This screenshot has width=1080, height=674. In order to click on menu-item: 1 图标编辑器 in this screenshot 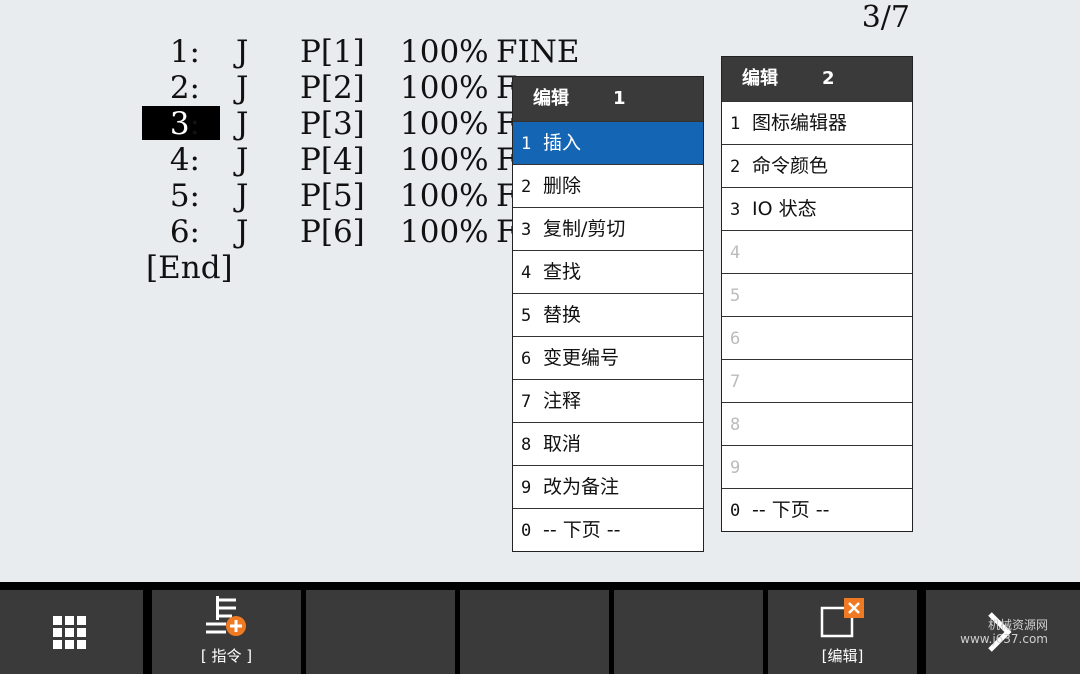, I will do `click(817, 122)`.